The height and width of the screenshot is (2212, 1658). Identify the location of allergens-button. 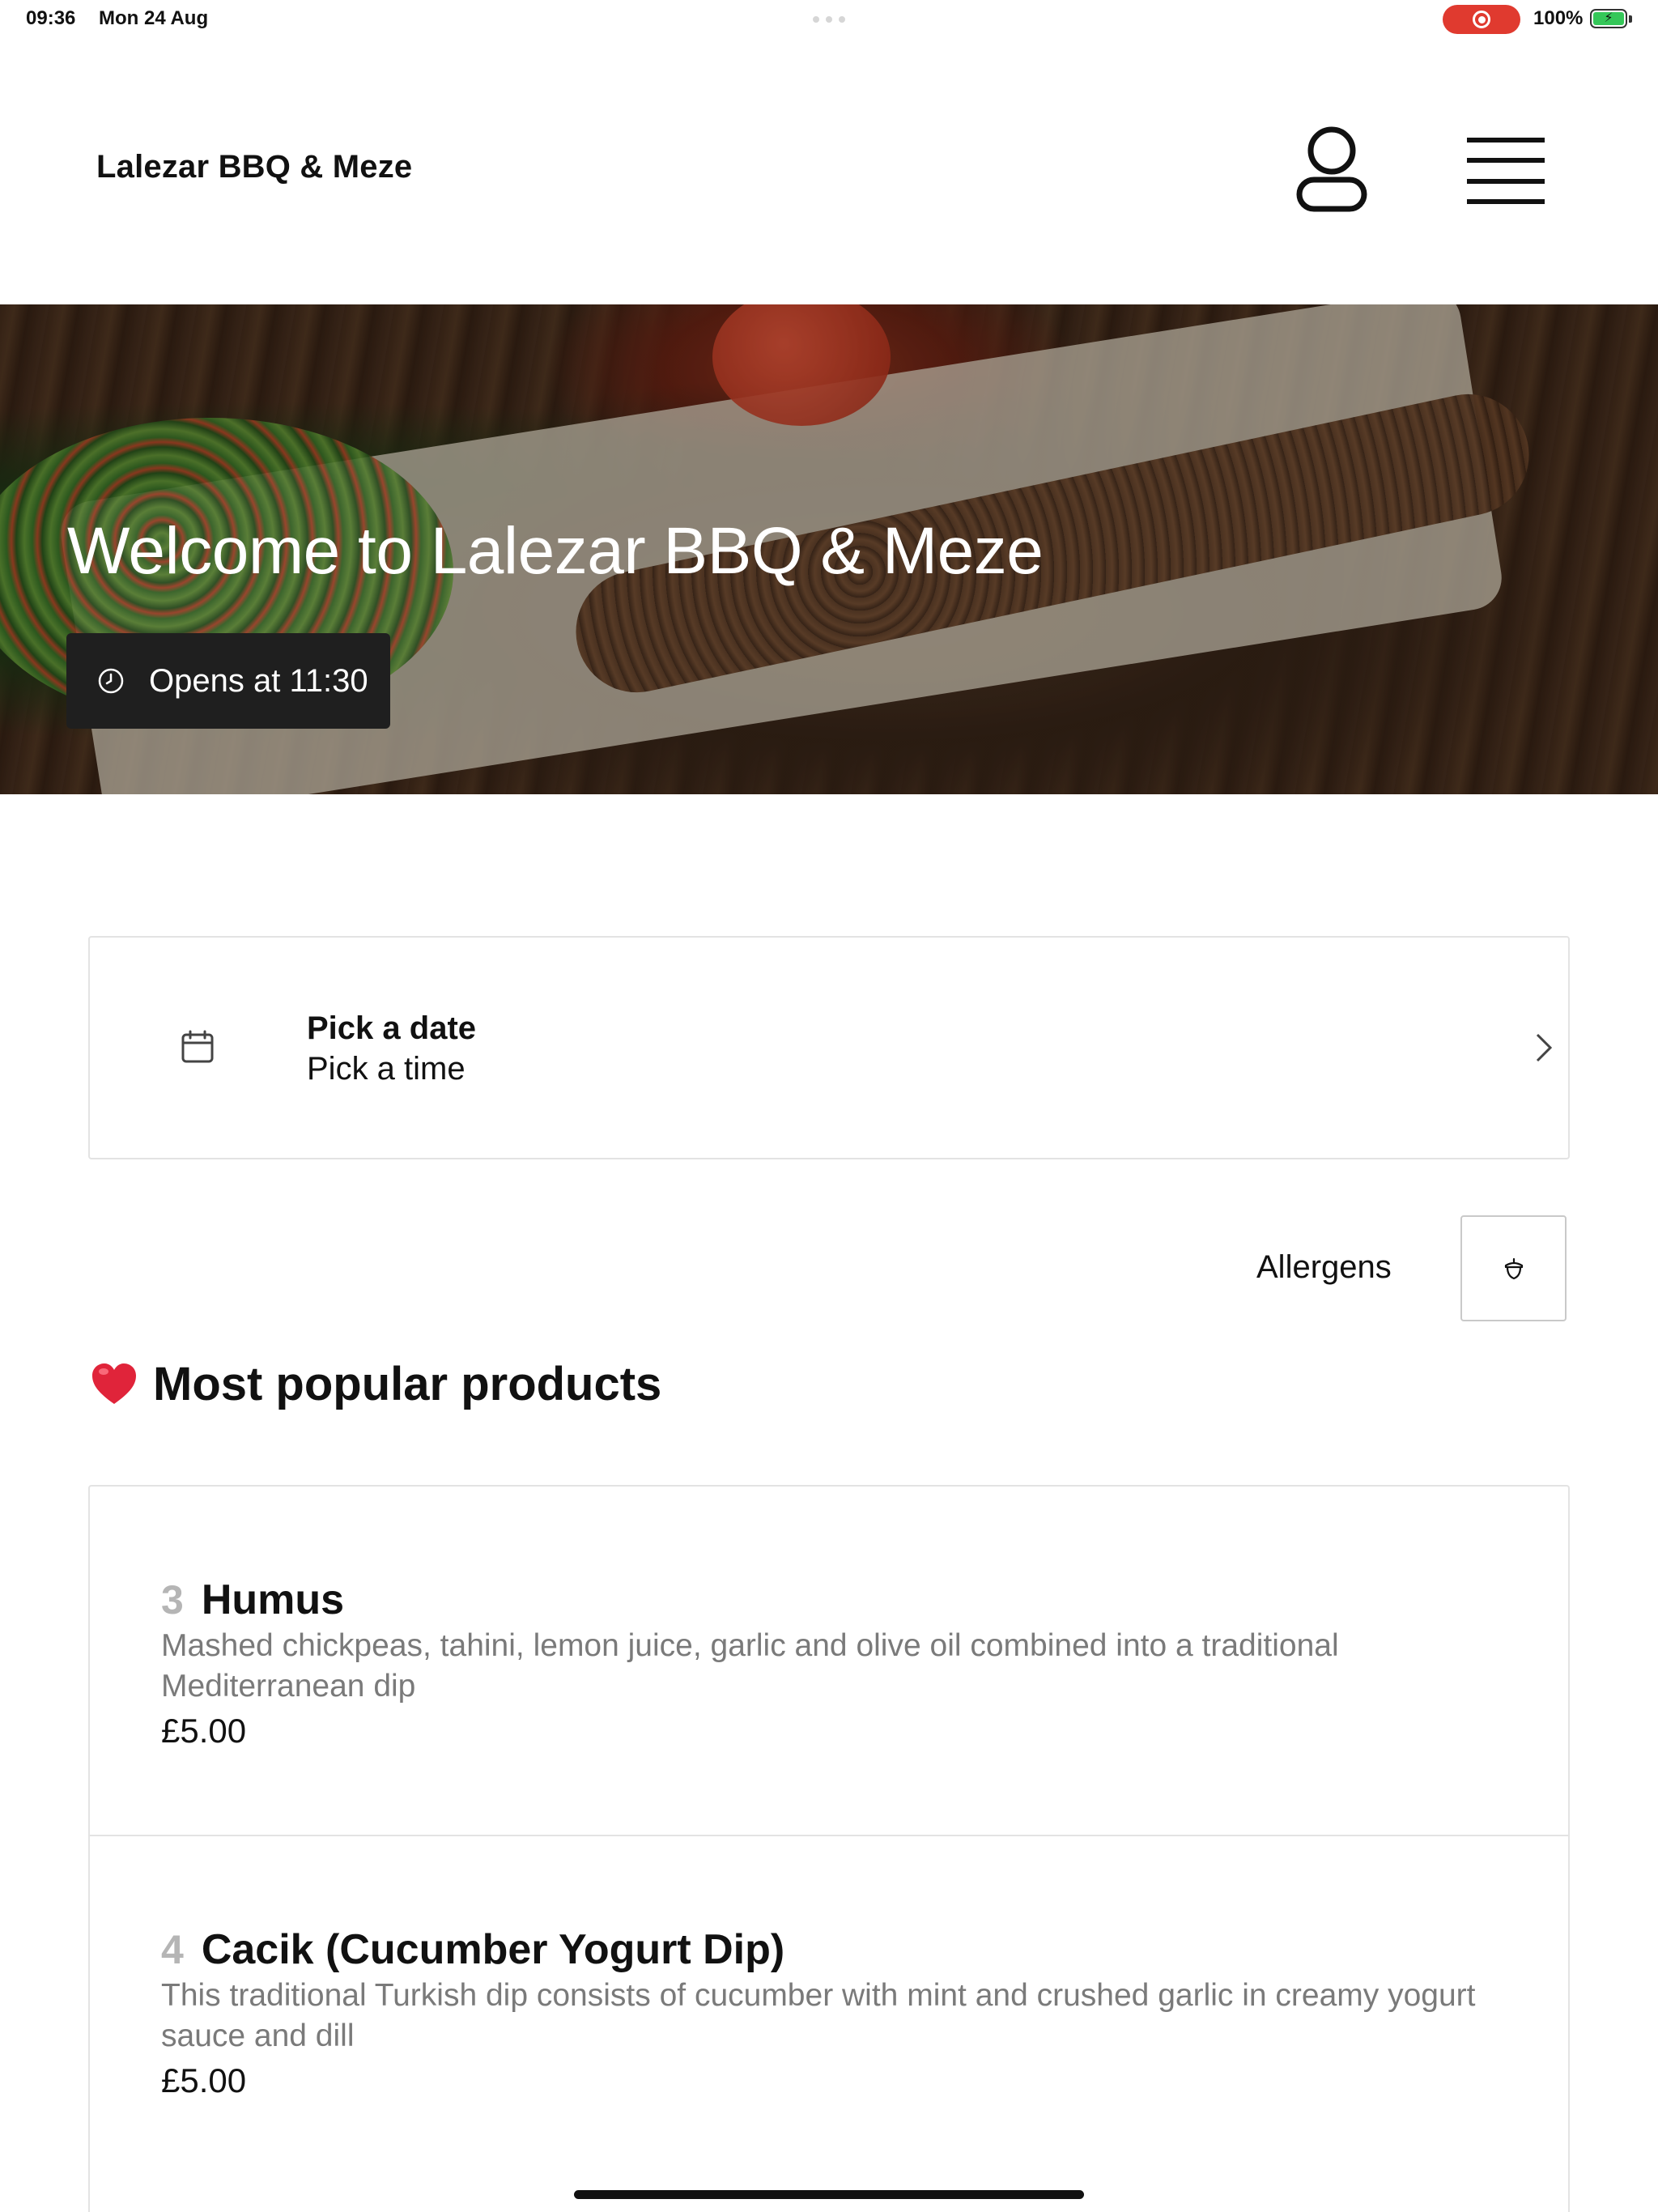
(1513, 1268).